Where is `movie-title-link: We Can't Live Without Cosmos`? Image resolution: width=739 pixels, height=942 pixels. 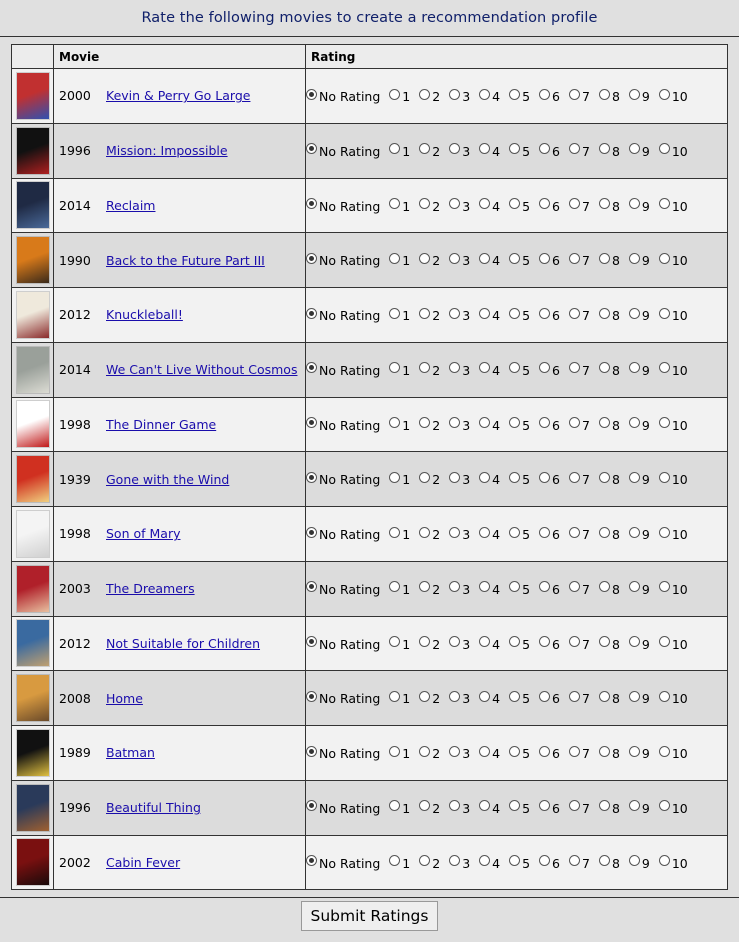
movie-title-link: We Can't Live Without Cosmos is located at coordinates (201, 369).